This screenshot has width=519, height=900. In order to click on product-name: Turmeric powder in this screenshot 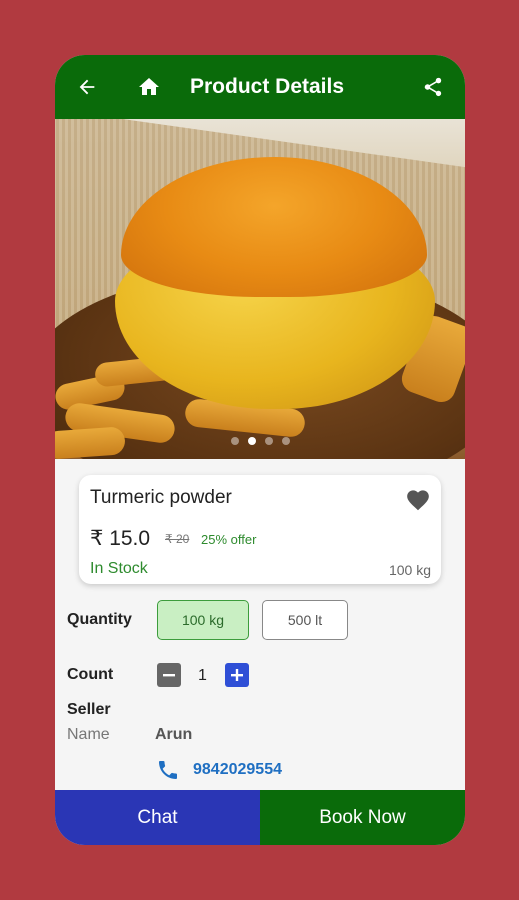, I will do `click(161, 497)`.